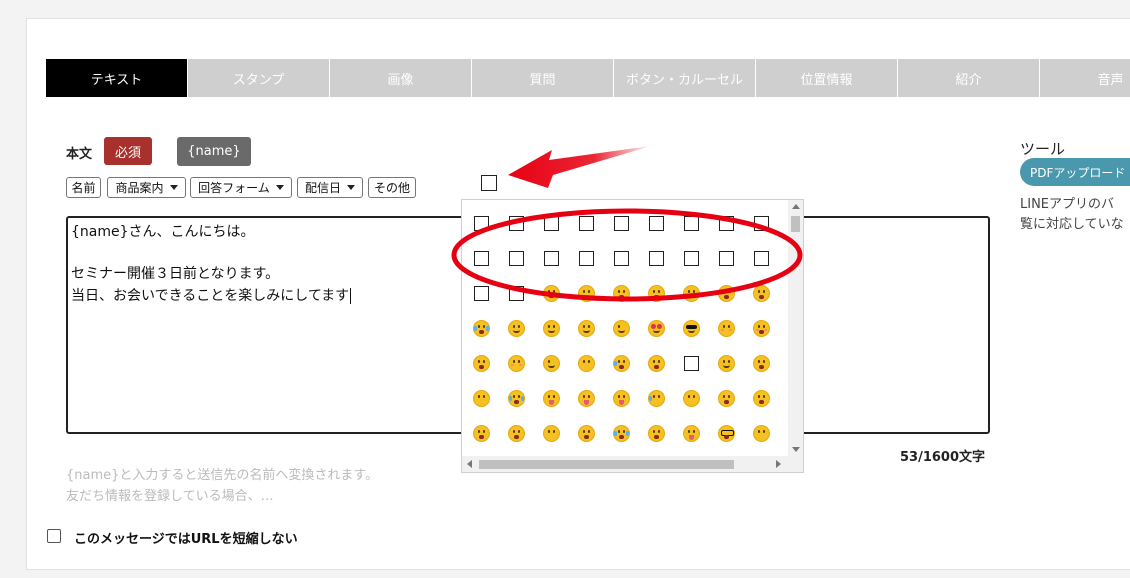  Describe the element at coordinates (392, 187) in the screenshot. I see `insert-button-4: その他` at that location.